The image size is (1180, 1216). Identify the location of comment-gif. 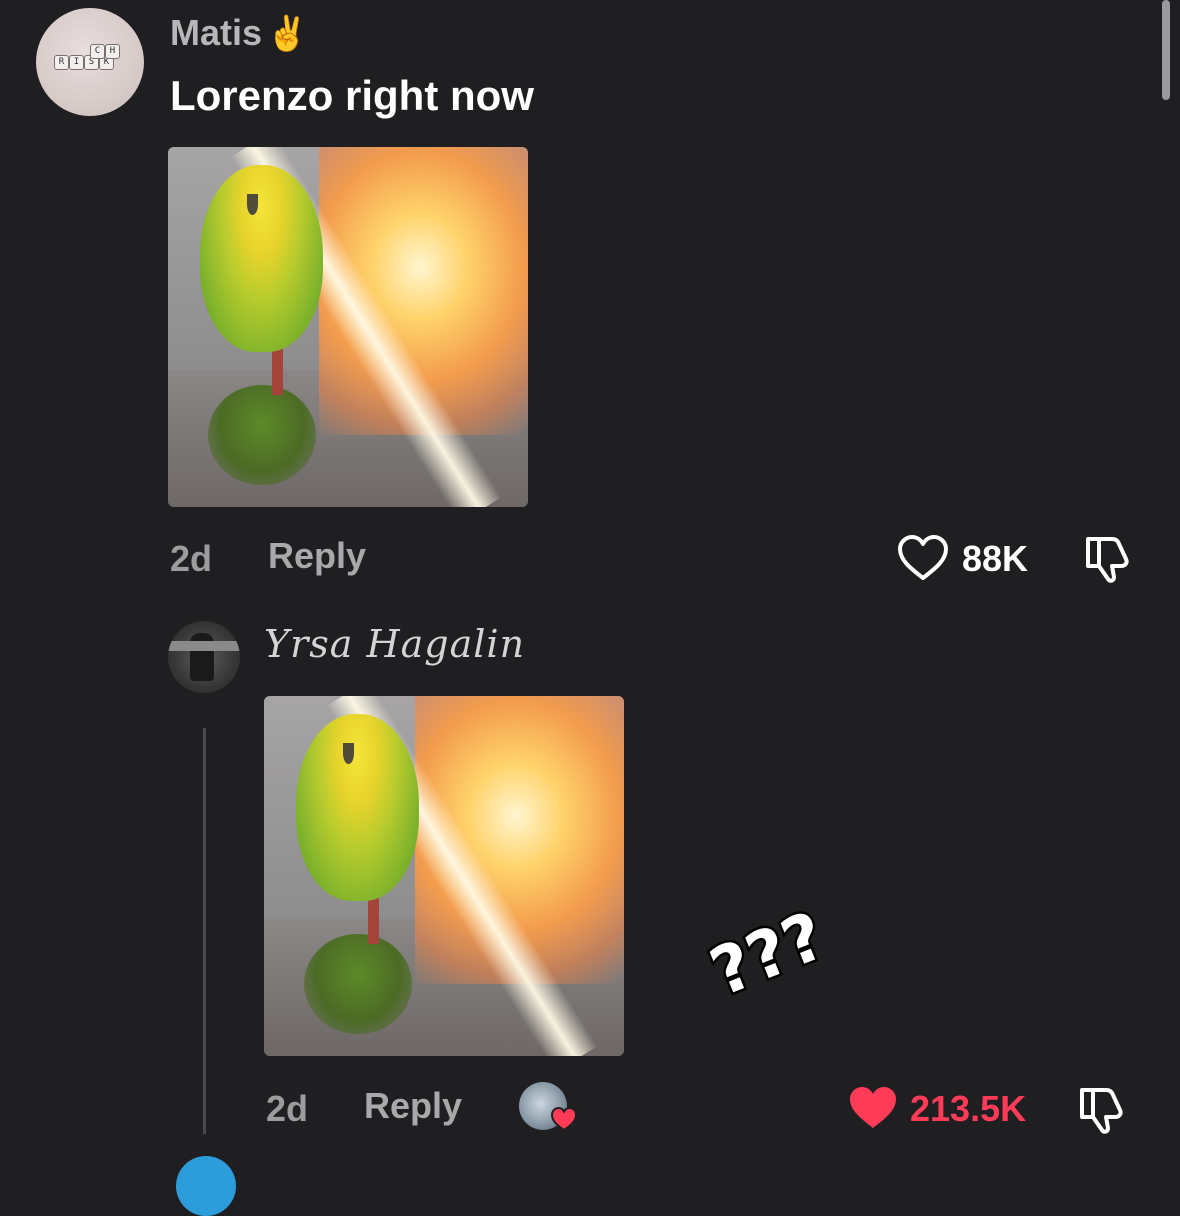
(348, 327).